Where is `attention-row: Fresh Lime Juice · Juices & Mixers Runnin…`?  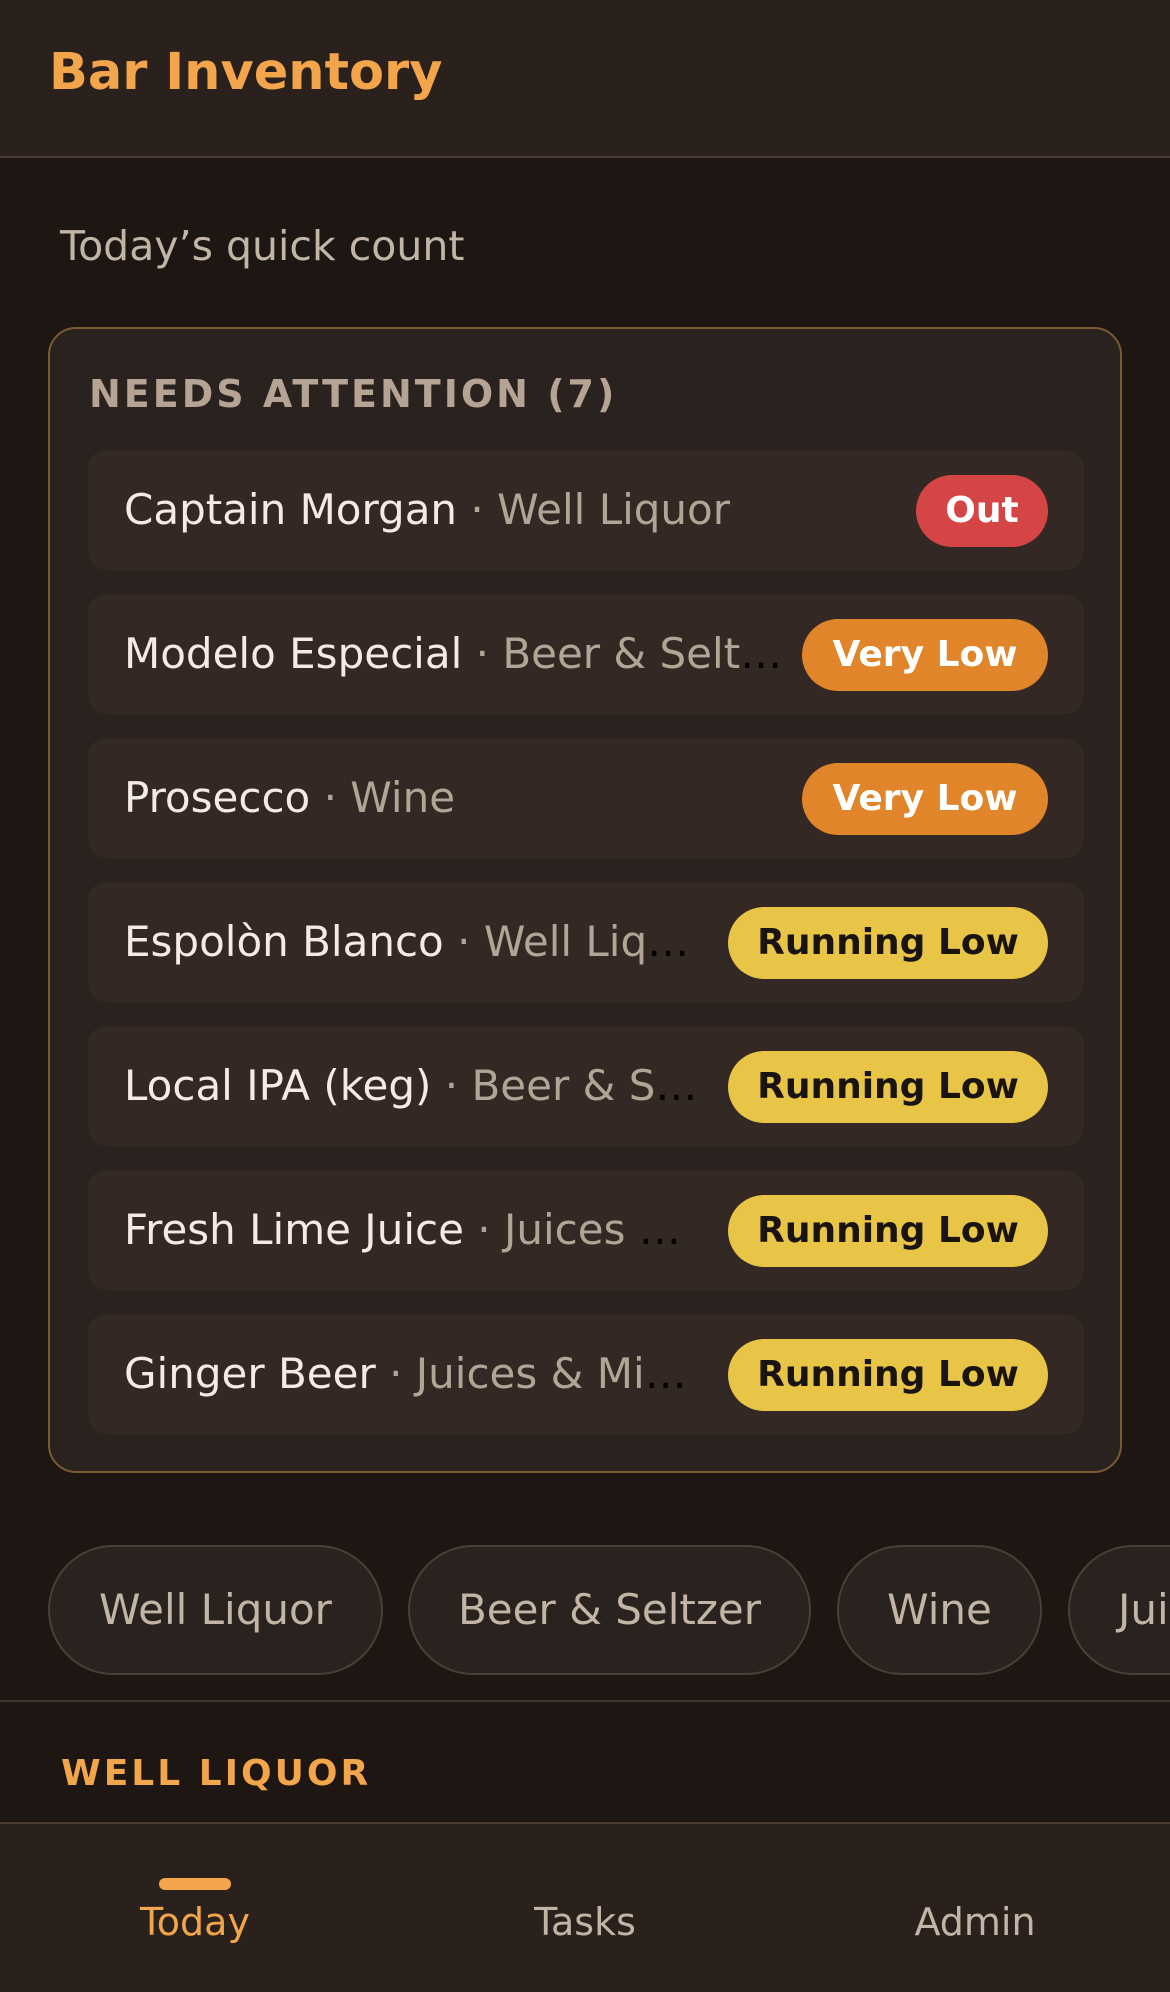
attention-row: Fresh Lime Juice · Juices & Mixers Runnin… is located at coordinates (586, 1230).